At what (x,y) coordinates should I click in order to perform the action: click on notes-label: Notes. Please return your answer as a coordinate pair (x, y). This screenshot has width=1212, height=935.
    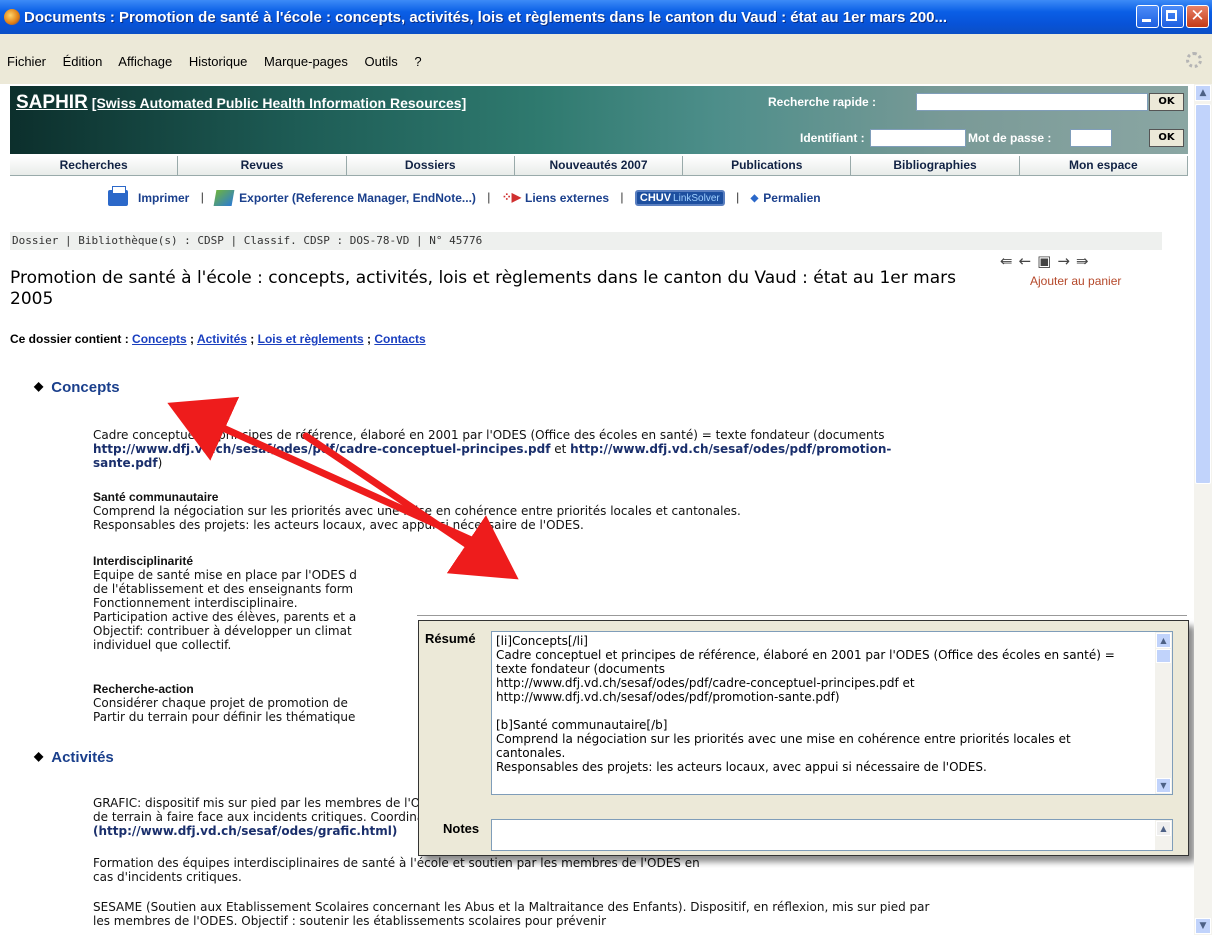
    Looking at the image, I should click on (461, 828).